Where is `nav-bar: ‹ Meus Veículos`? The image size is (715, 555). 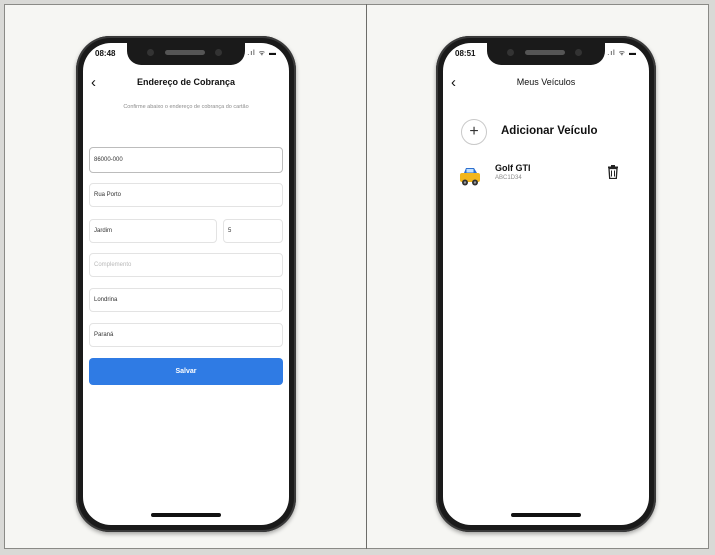 nav-bar: ‹ Meus Veículos is located at coordinates (546, 84).